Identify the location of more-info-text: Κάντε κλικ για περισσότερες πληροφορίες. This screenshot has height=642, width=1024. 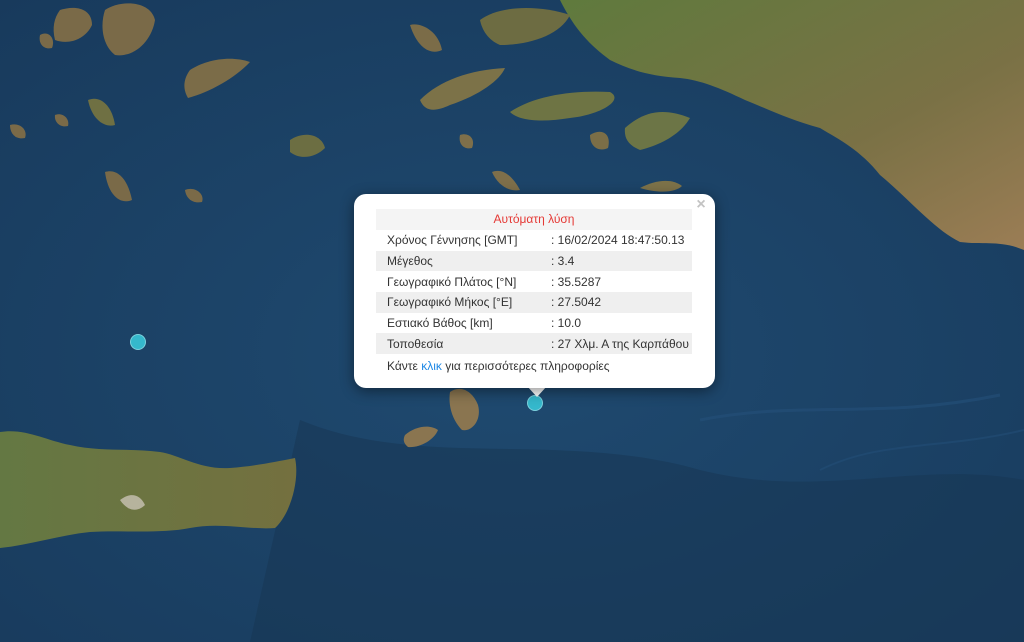
(534, 366).